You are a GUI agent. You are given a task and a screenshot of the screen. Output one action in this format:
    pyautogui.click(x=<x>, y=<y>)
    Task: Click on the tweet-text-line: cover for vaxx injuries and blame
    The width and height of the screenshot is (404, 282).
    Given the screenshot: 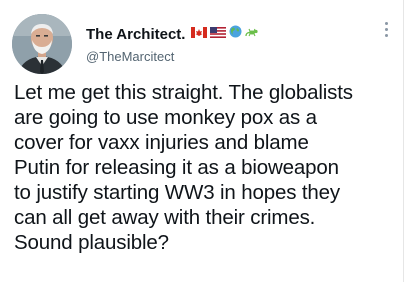 What is the action you would take?
    pyautogui.click(x=161, y=142)
    